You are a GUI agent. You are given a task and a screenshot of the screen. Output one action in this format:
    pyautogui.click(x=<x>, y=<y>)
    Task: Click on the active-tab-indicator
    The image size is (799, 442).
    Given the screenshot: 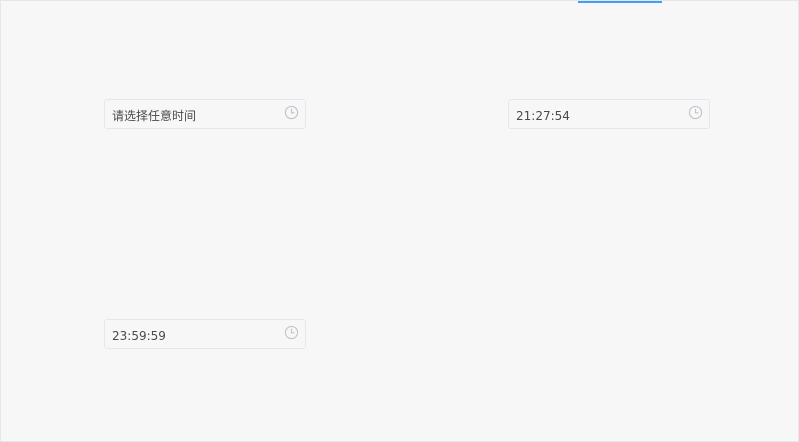 What is the action you would take?
    pyautogui.click(x=620, y=2)
    